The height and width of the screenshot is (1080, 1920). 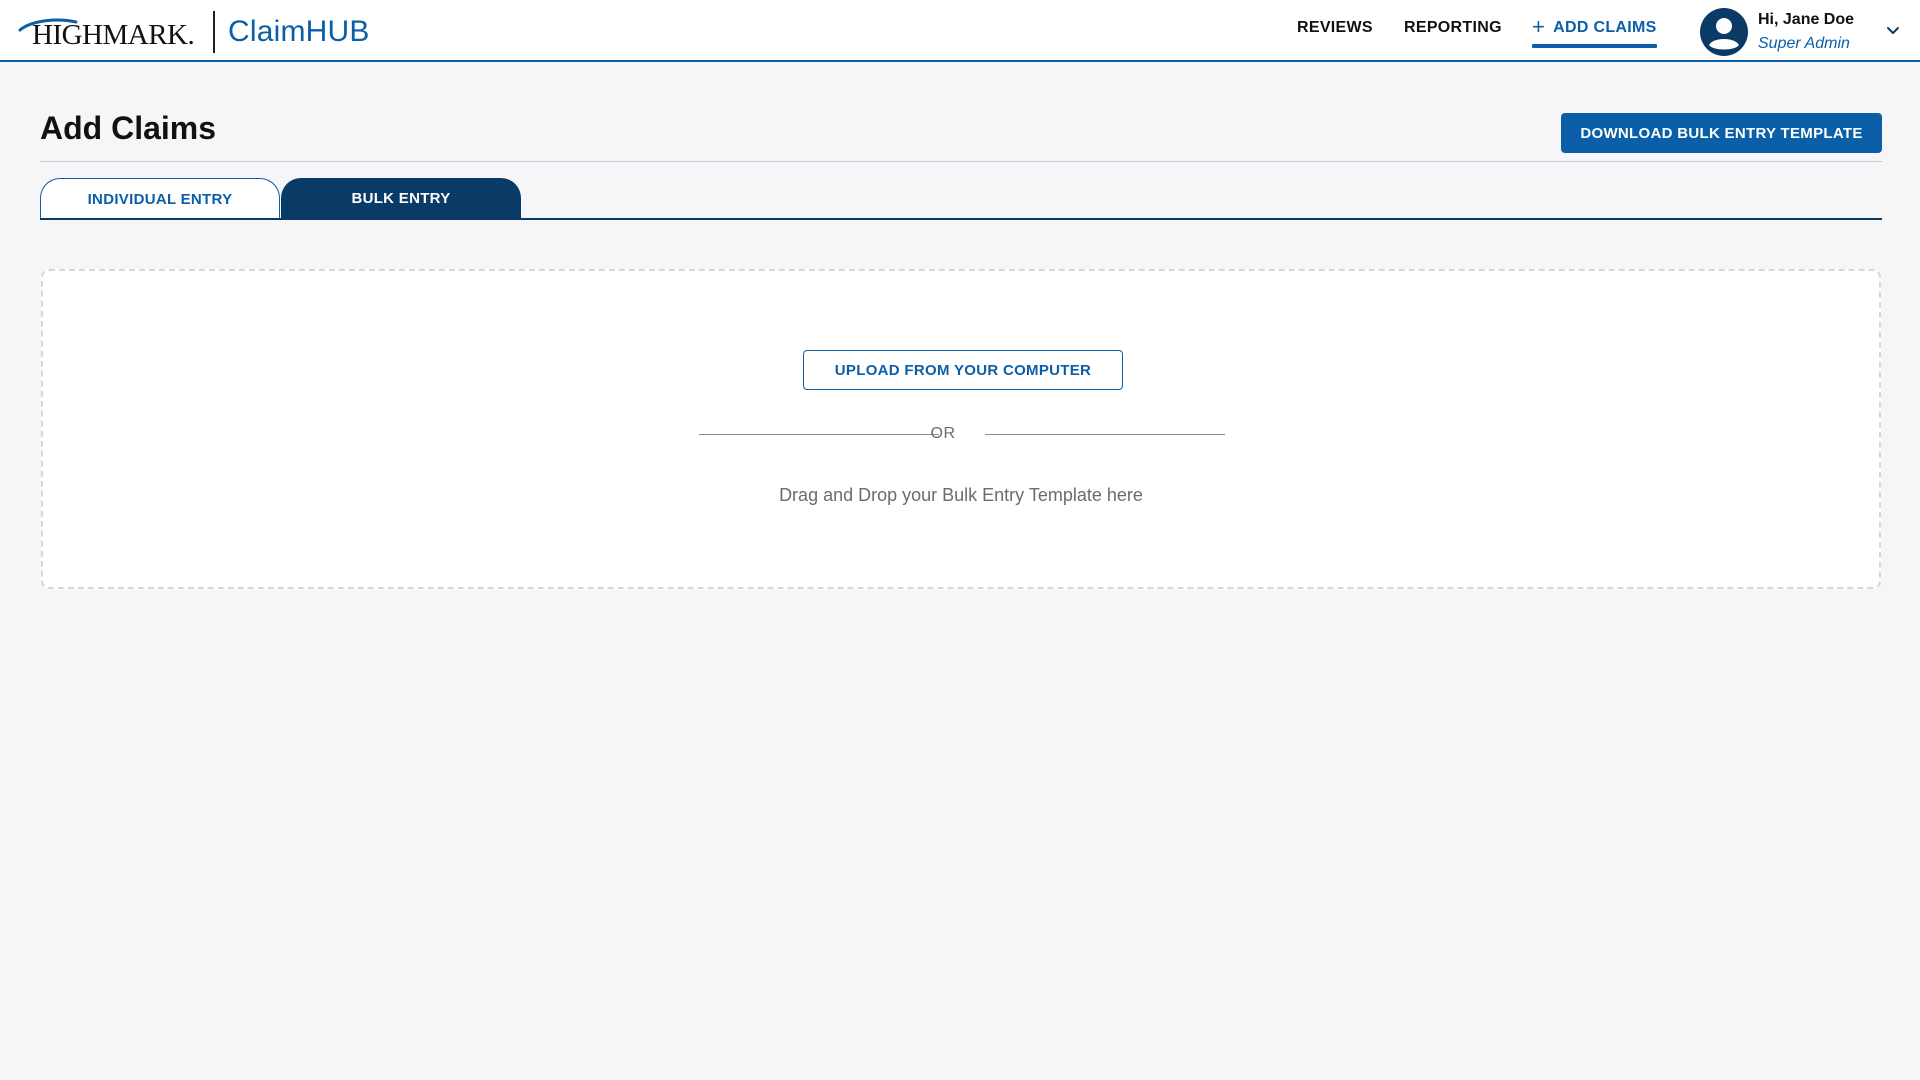 What do you see at coordinates (1594, 46) in the screenshot?
I see `active-nav-underline` at bounding box center [1594, 46].